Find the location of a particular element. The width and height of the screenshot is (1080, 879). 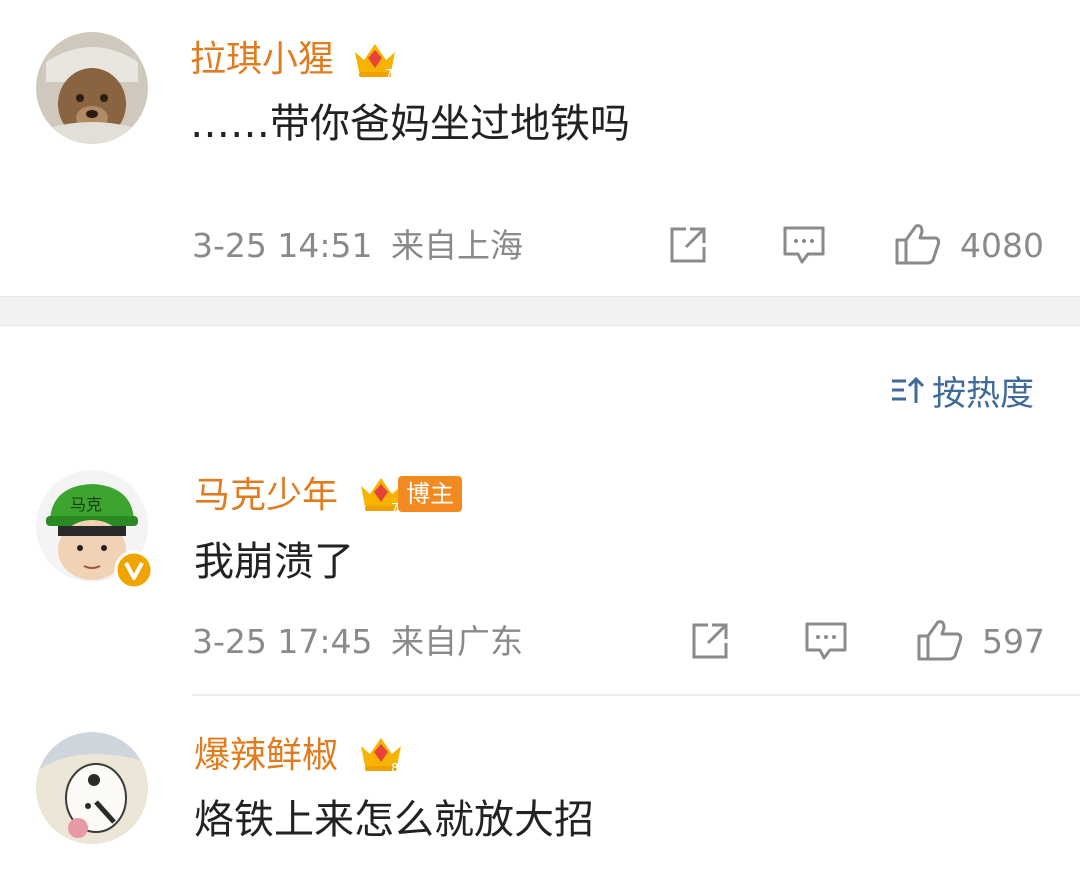

comment-meta: 3-25 17:45 来自广东 is located at coordinates (357, 642).